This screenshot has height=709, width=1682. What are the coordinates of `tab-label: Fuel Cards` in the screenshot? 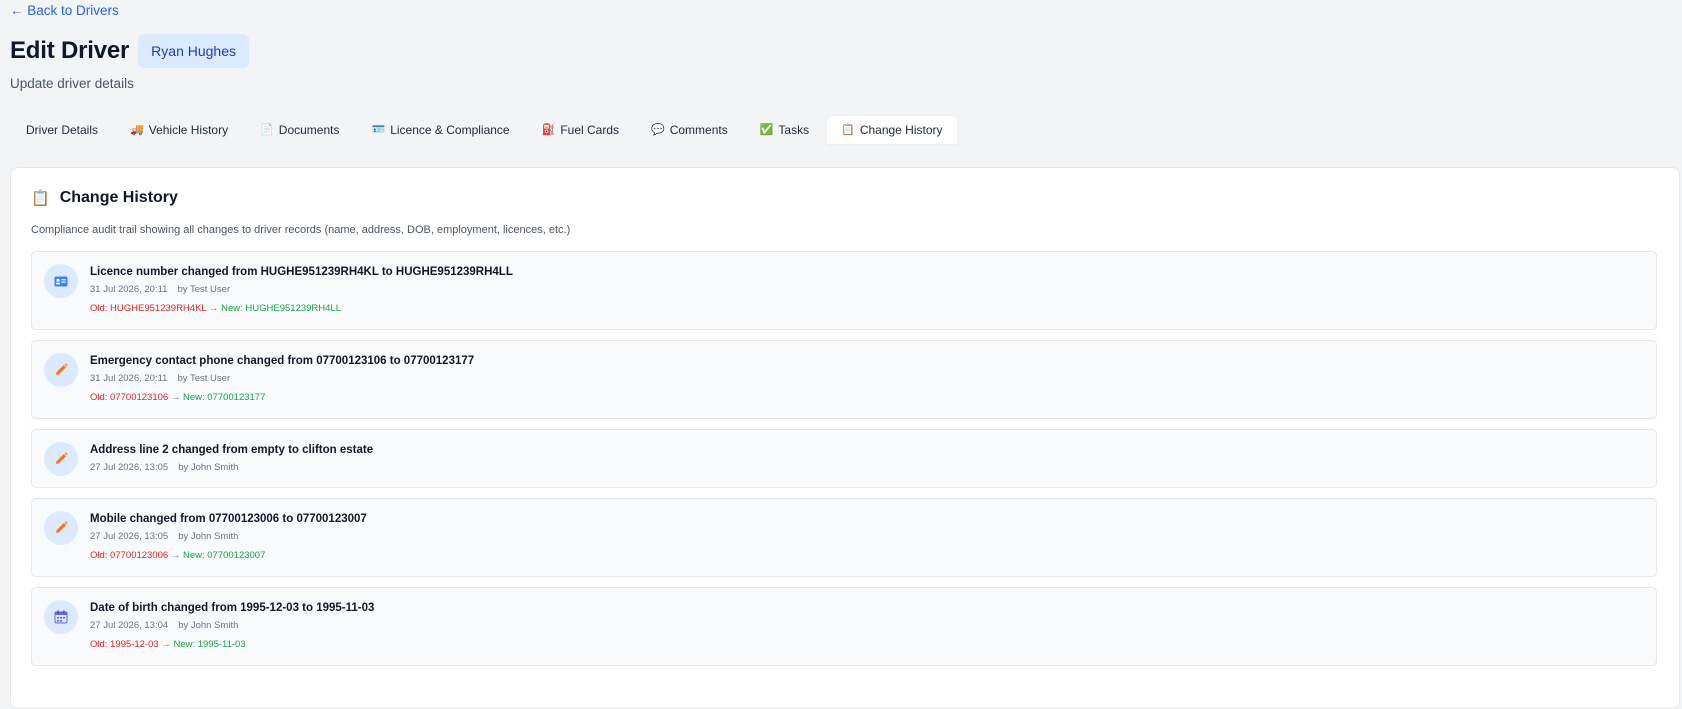 It's located at (589, 130).